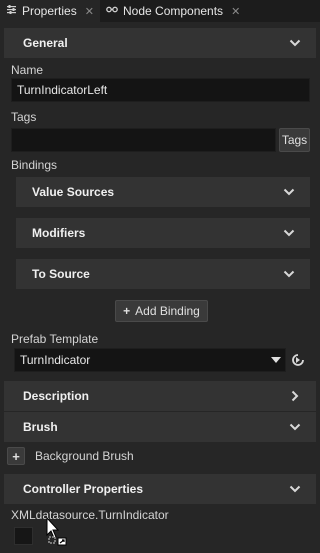 Image resolution: width=320 pixels, height=553 pixels. I want to click on section-controller-properties-label: Controller Properties, so click(83, 489).